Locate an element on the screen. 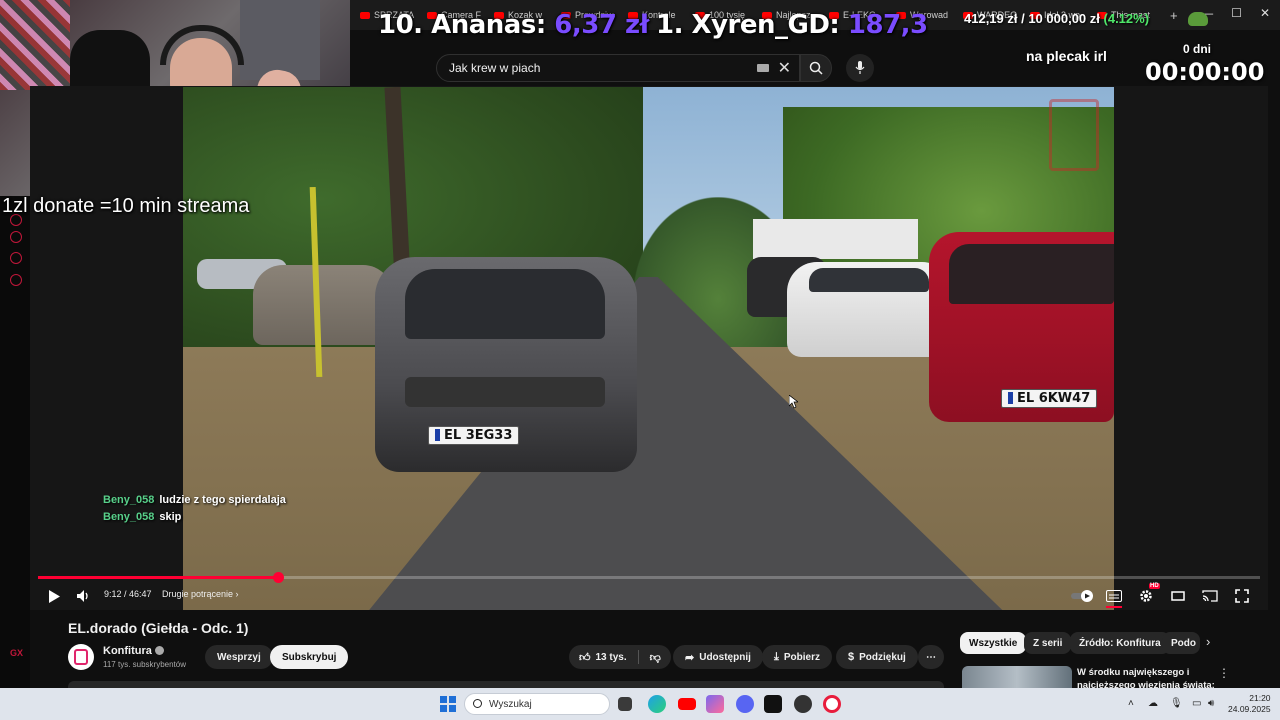  settings-icon is located at coordinates (16, 280).